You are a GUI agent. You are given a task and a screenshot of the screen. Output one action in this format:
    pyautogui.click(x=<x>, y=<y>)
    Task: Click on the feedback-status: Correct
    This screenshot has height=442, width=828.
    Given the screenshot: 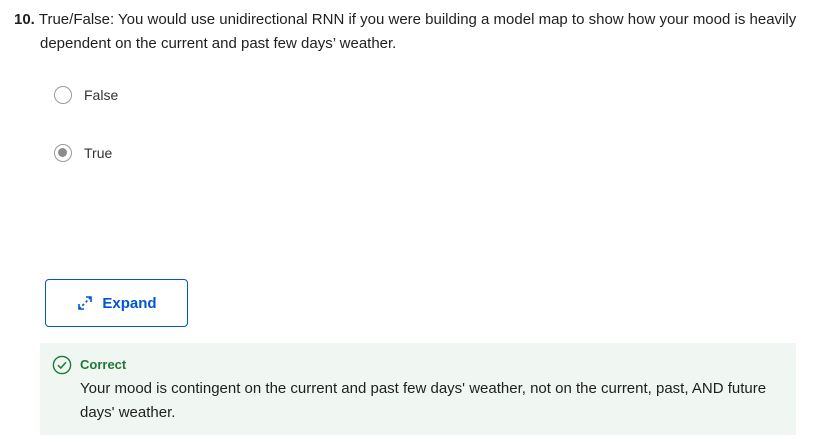 What is the action you would take?
    pyautogui.click(x=103, y=364)
    